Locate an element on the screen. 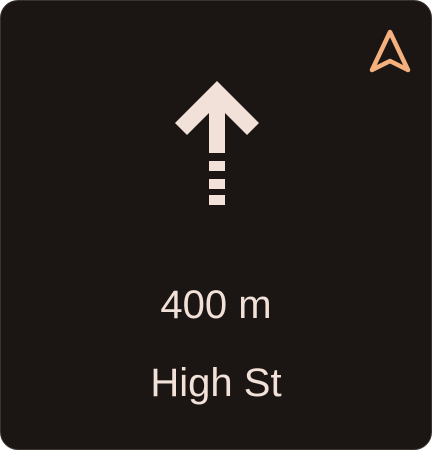 This screenshot has width=432, height=450. straight-arrow-icon is located at coordinates (217, 143).